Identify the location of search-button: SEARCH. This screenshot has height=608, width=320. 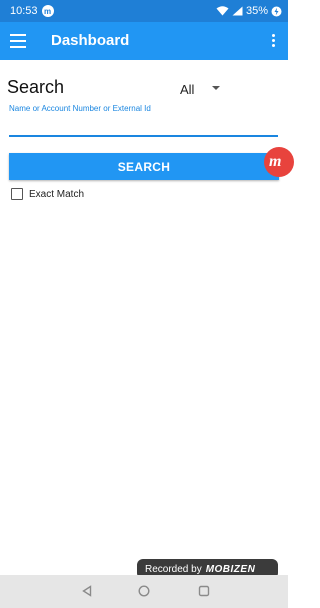
(144, 166).